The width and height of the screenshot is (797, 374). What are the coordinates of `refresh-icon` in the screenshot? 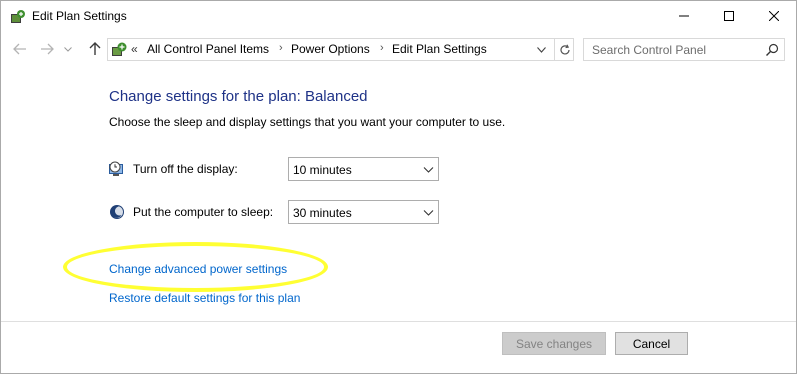 It's located at (564, 49).